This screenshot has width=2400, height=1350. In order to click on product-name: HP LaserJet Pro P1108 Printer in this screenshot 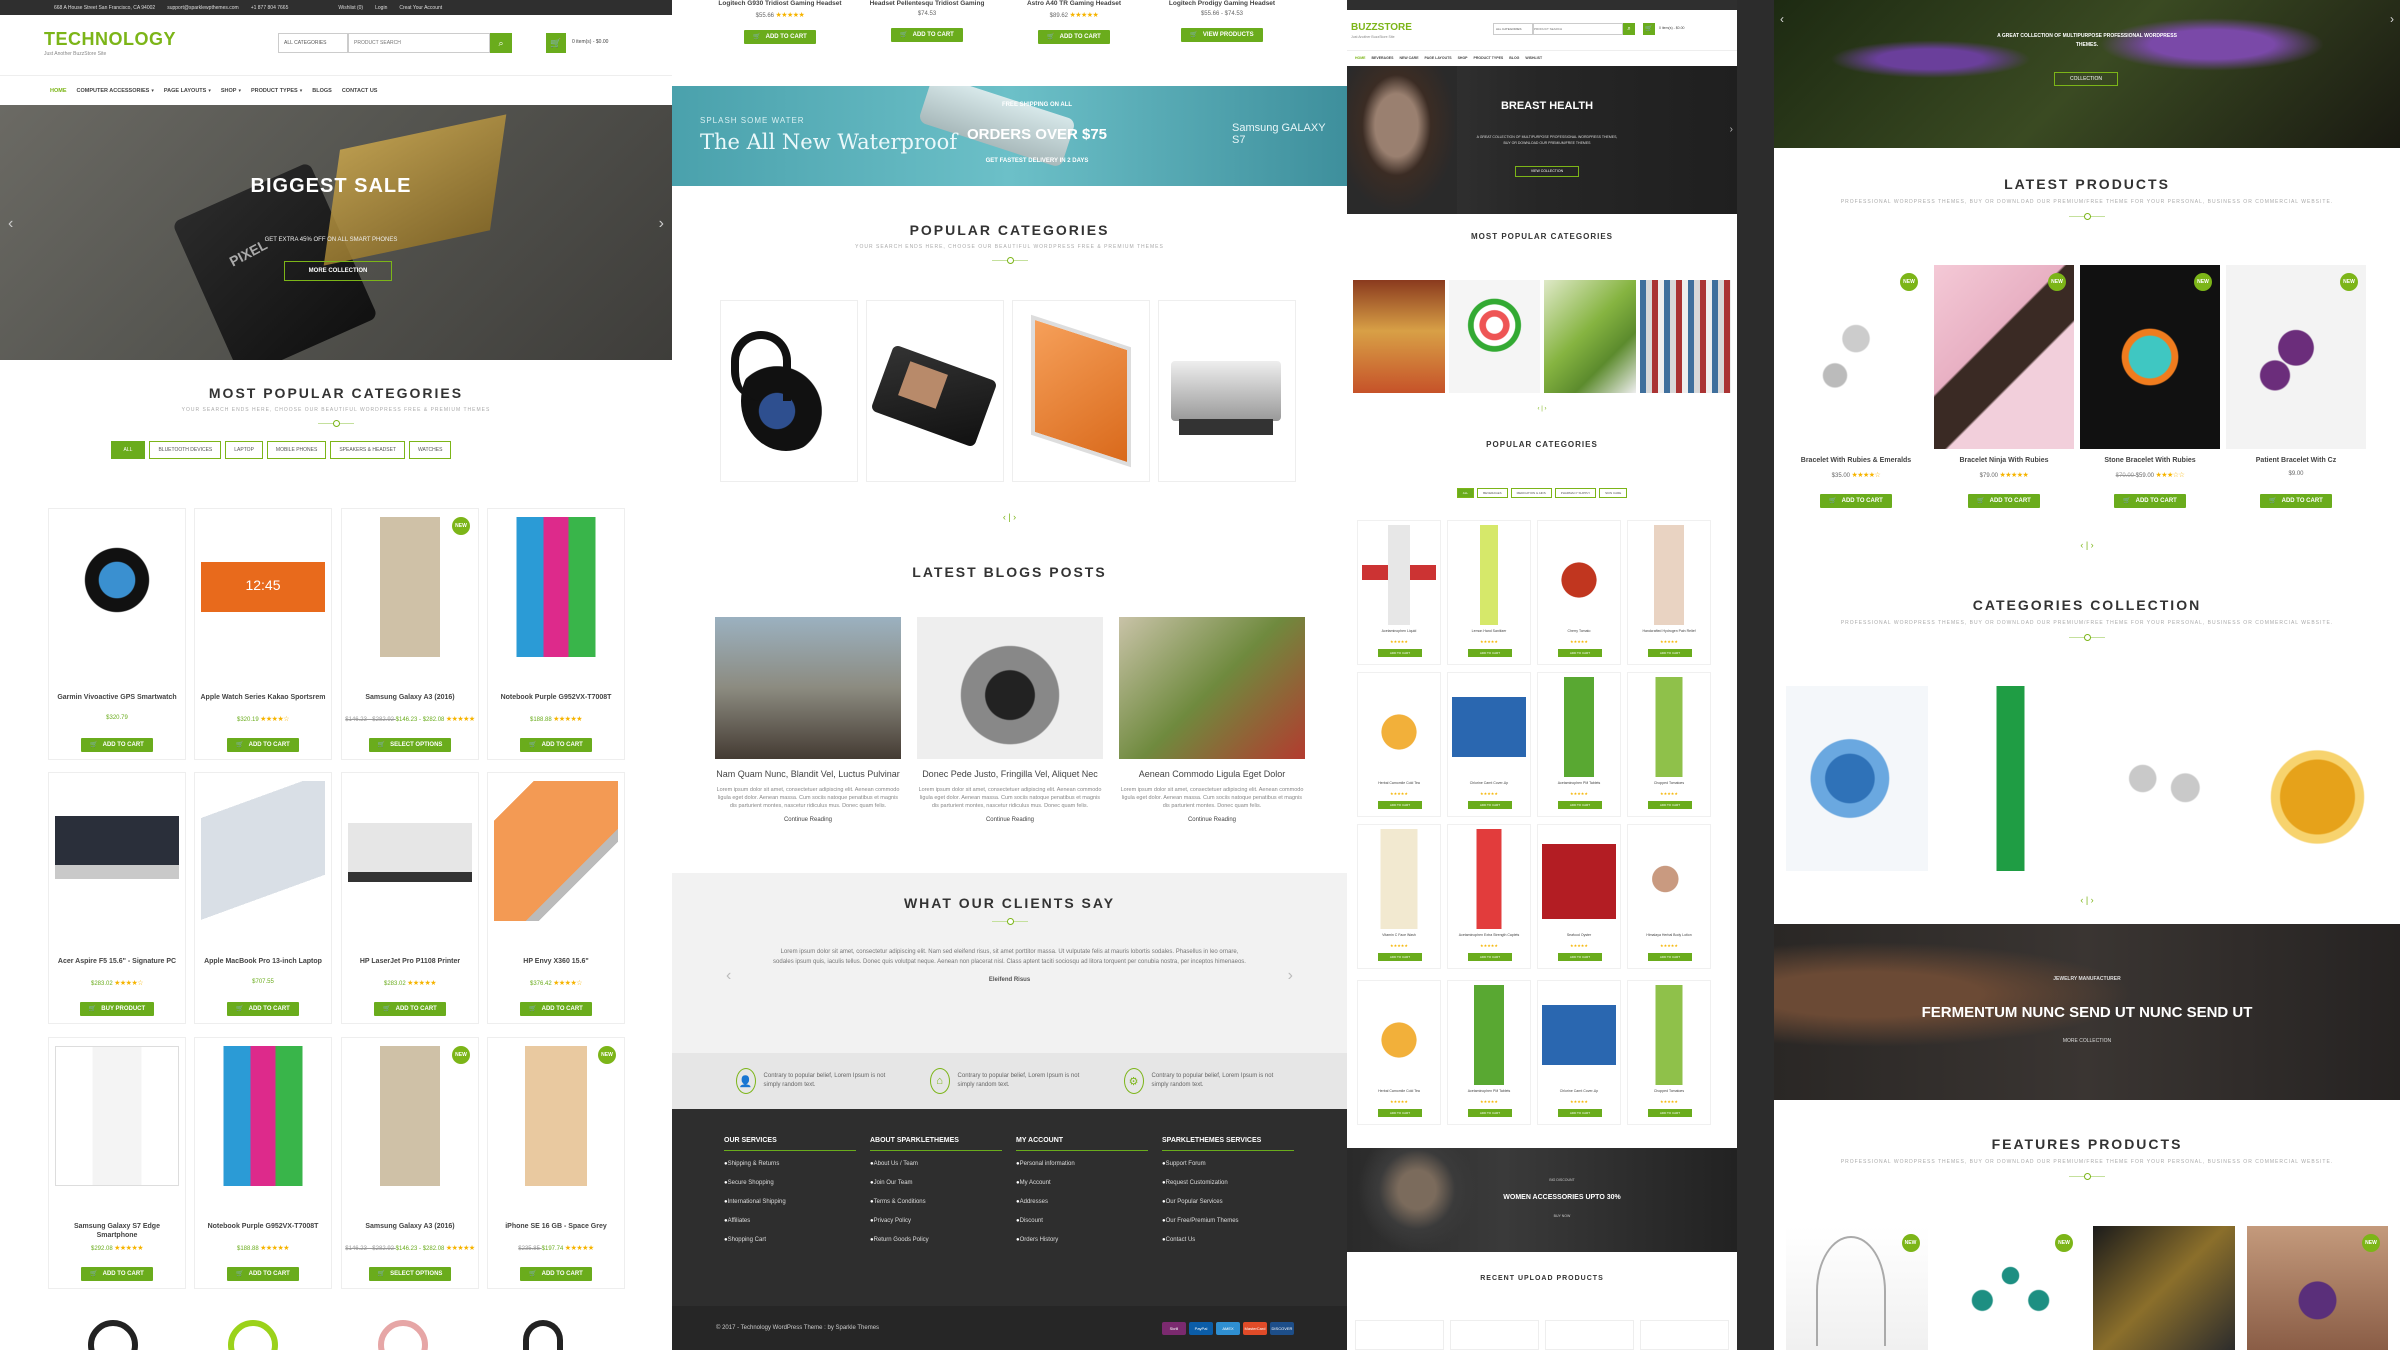, I will do `click(410, 961)`.